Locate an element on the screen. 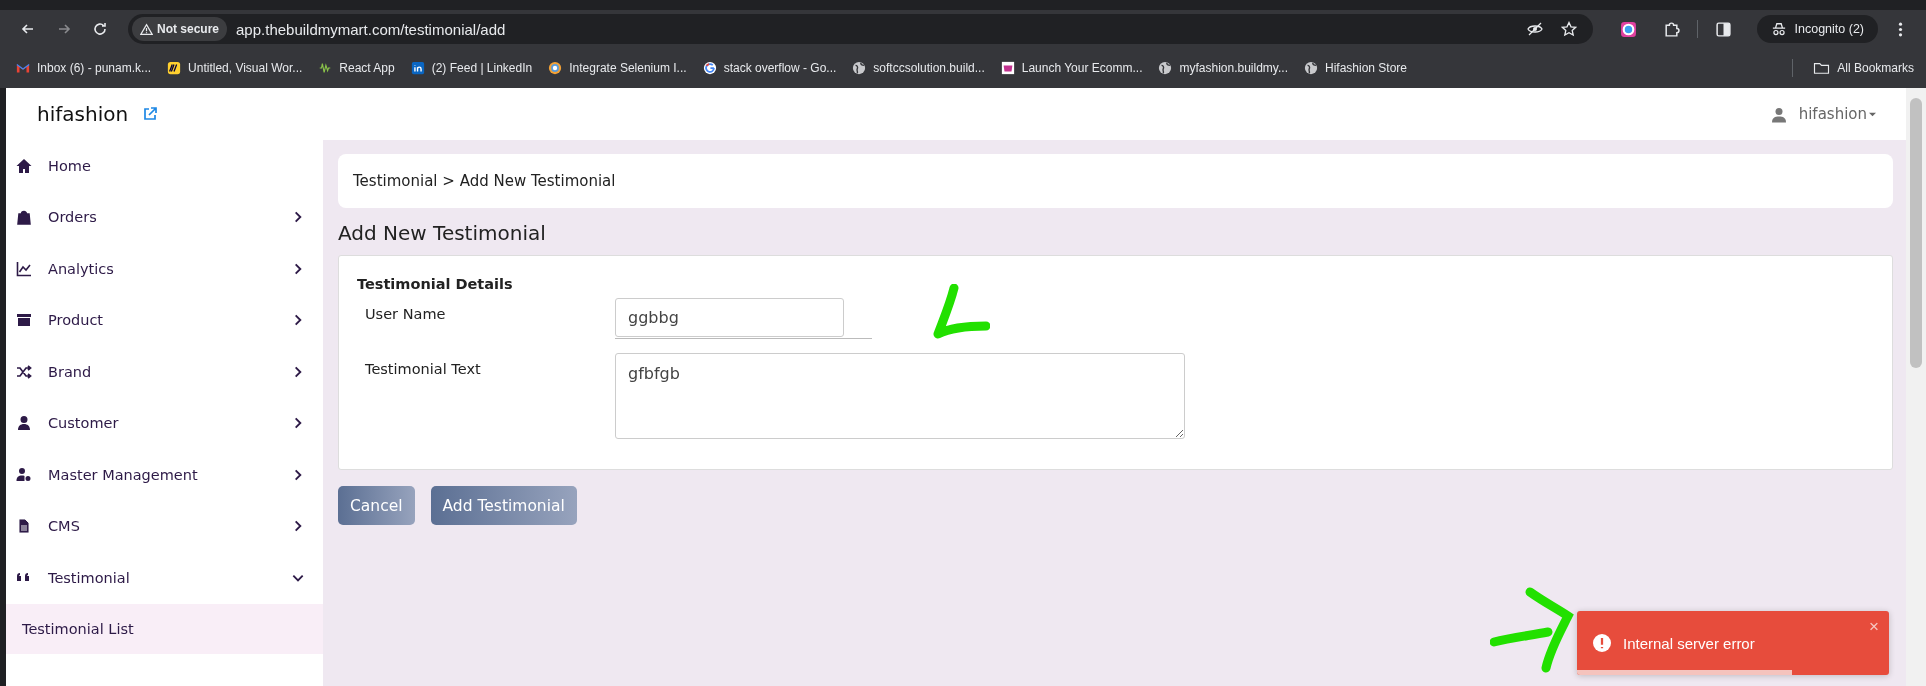 This screenshot has width=1926, height=686. line-chart-icon is located at coordinates (24, 268).